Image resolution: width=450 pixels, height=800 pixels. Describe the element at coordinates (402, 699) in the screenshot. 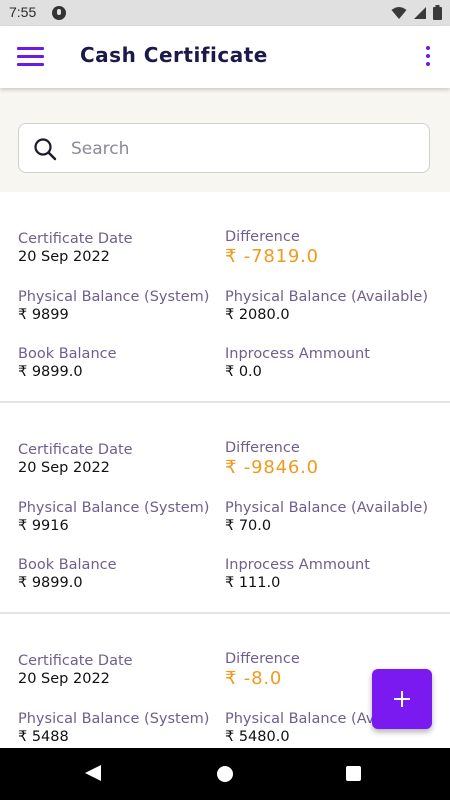

I see `add-certificate-button` at that location.